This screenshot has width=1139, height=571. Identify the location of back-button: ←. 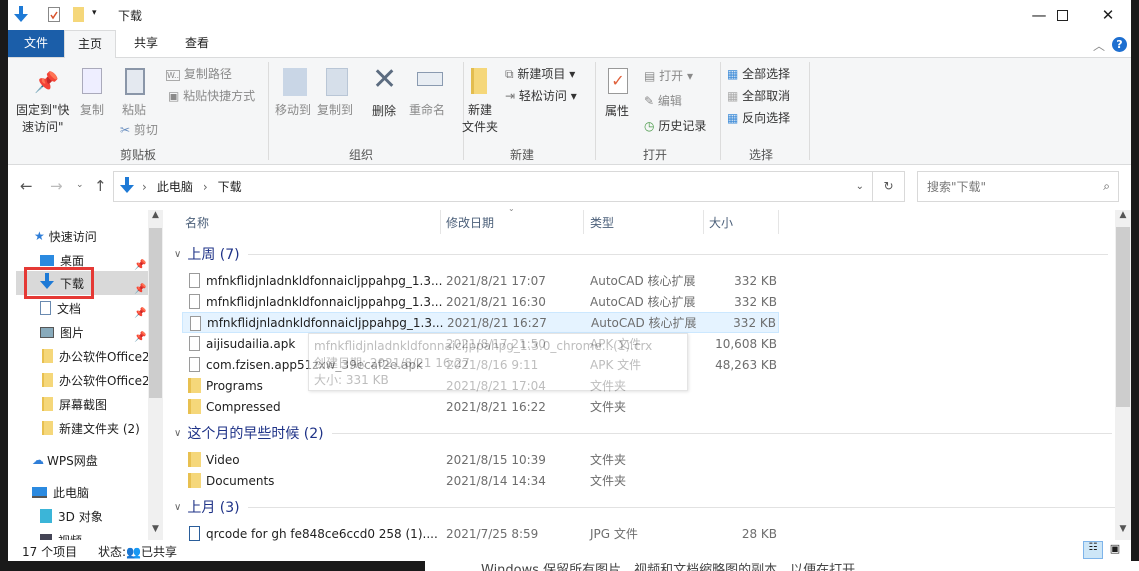
(26, 186).